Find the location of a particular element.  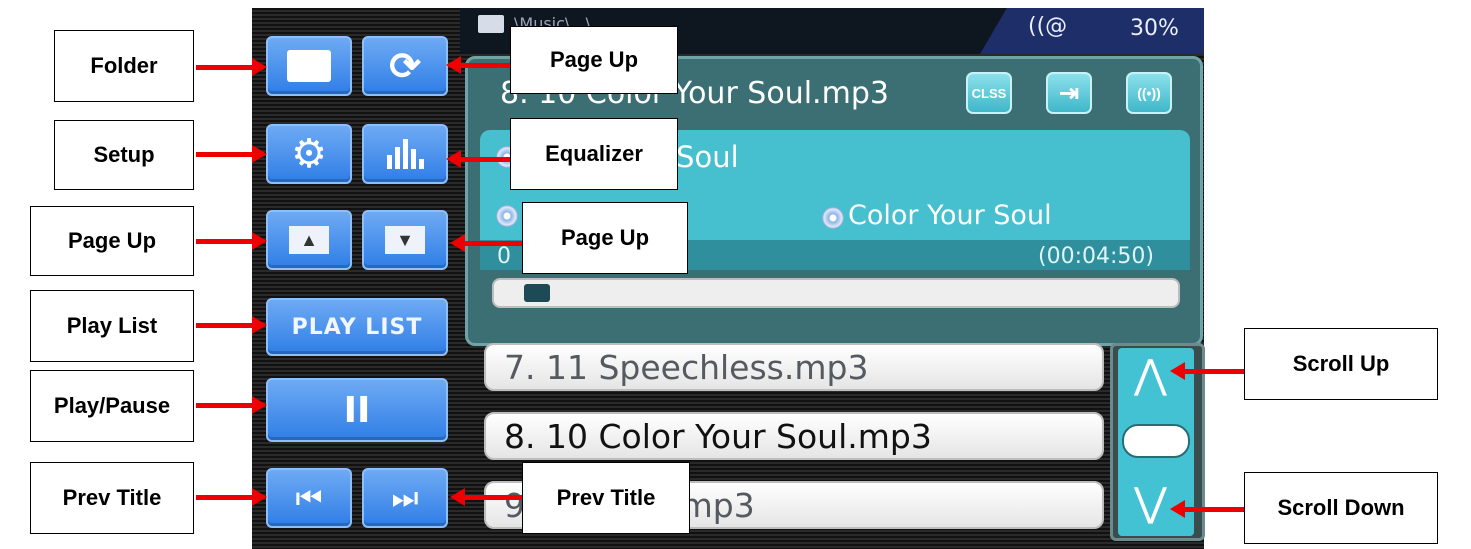

callout-equalizer: Equalizer is located at coordinates (594, 154).